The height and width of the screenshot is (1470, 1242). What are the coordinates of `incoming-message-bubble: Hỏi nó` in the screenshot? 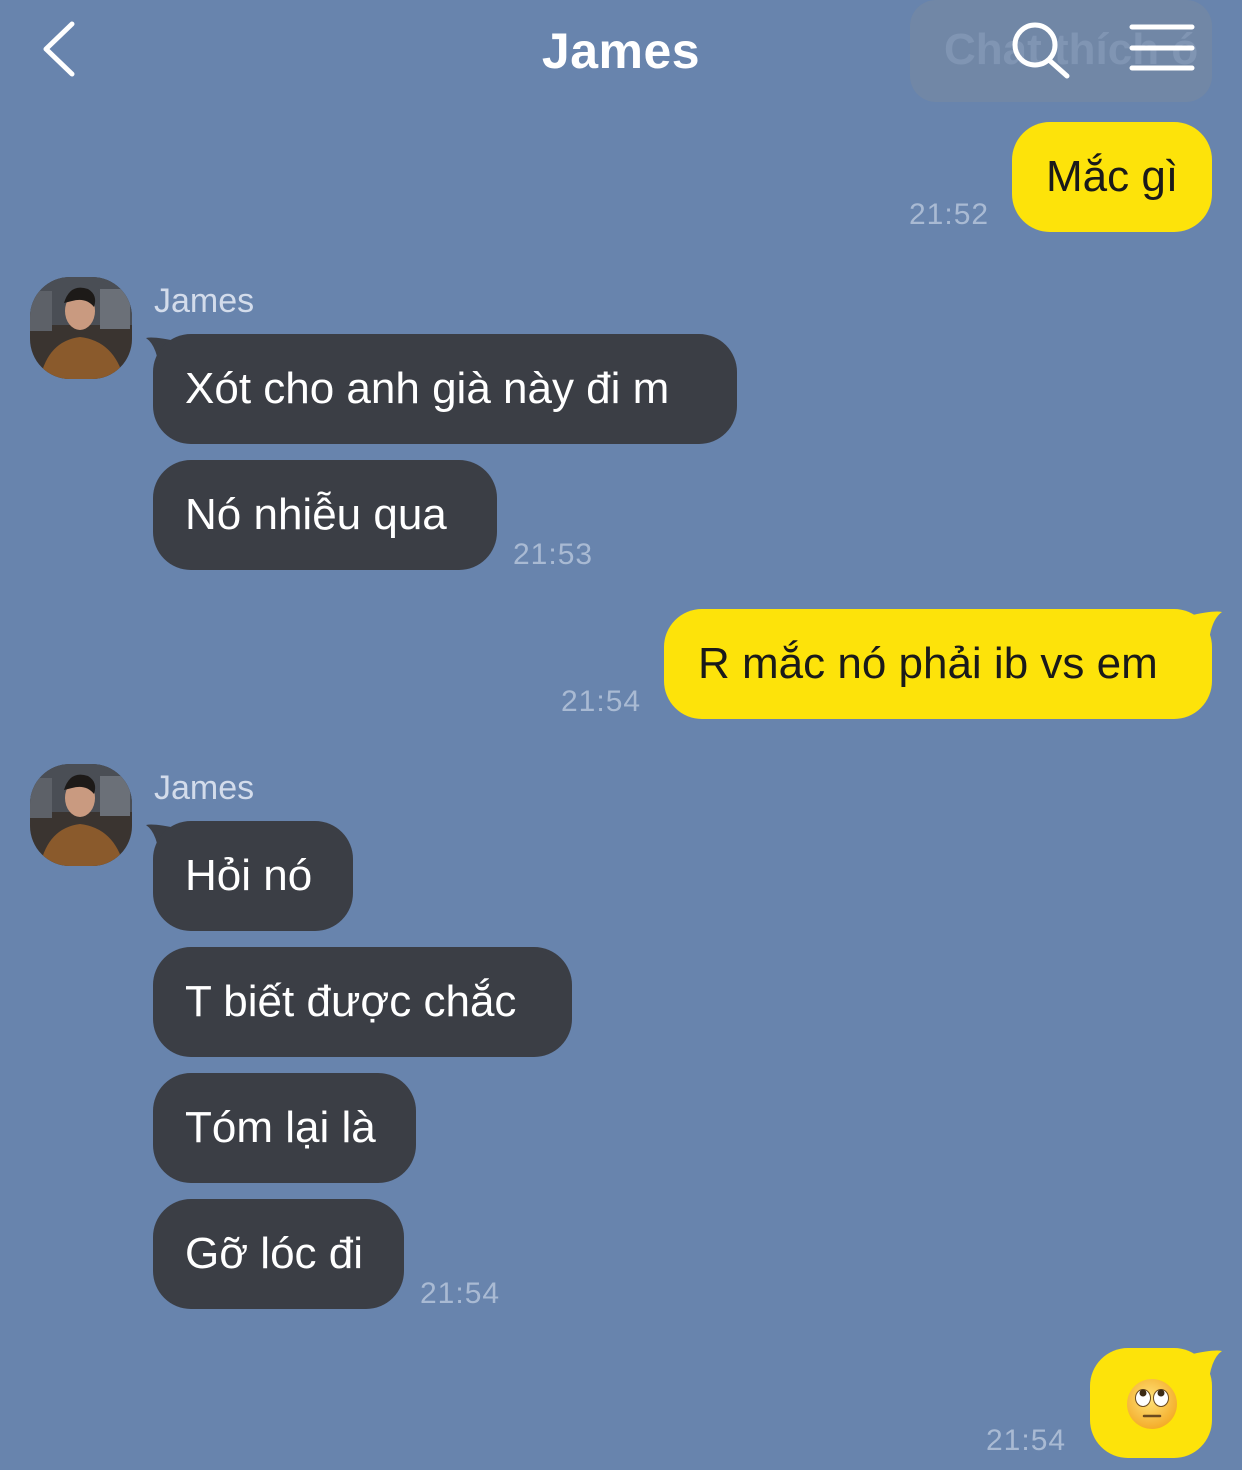 It's located at (253, 876).